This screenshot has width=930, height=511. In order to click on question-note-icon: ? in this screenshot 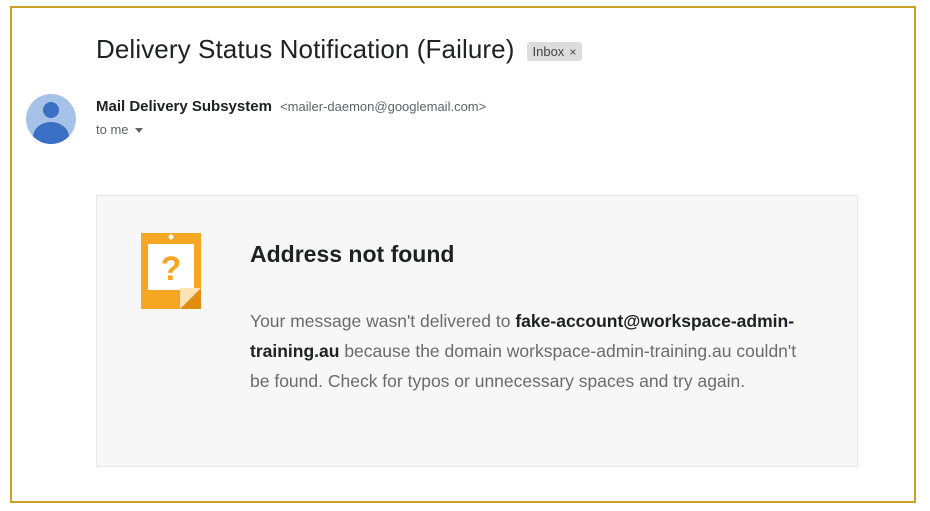, I will do `click(171, 271)`.